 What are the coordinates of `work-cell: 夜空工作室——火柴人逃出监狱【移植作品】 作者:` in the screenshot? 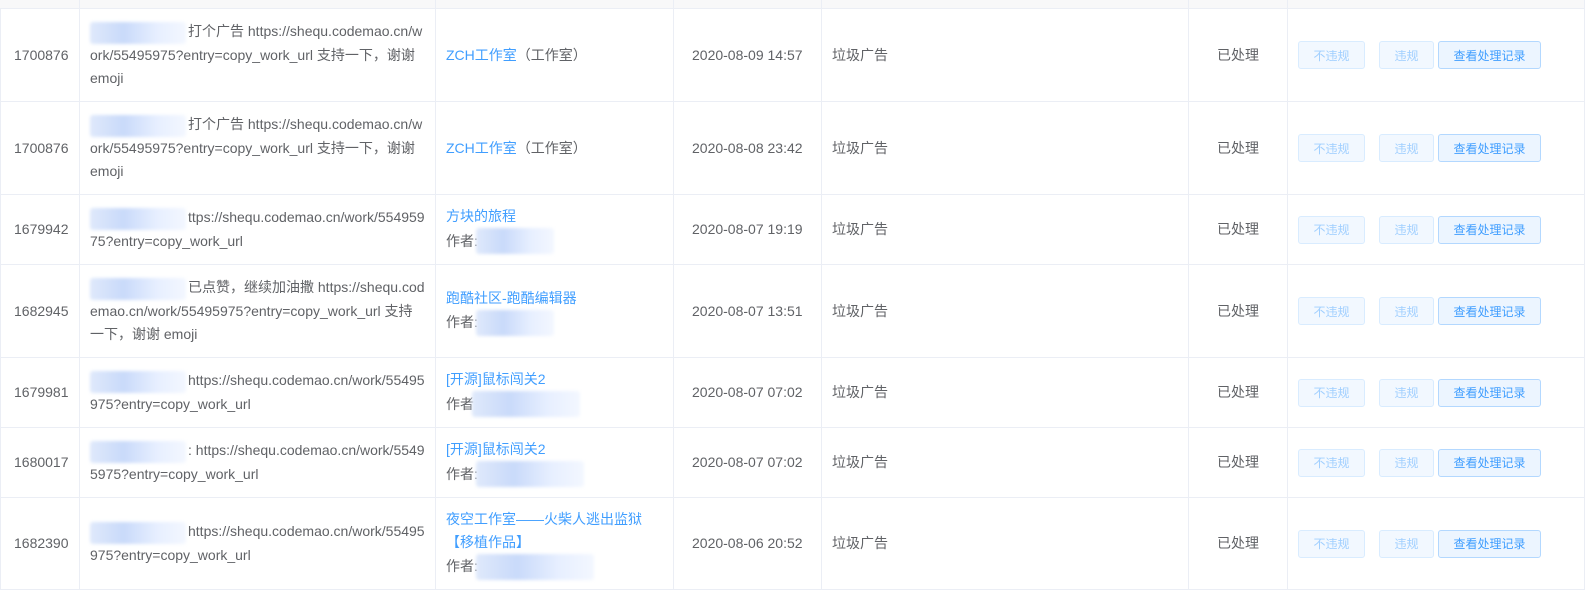 It's located at (555, 543).